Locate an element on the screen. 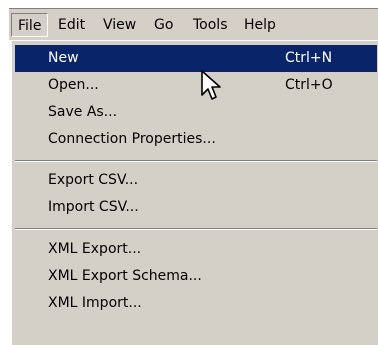  menu-help: Help is located at coordinates (260, 25).